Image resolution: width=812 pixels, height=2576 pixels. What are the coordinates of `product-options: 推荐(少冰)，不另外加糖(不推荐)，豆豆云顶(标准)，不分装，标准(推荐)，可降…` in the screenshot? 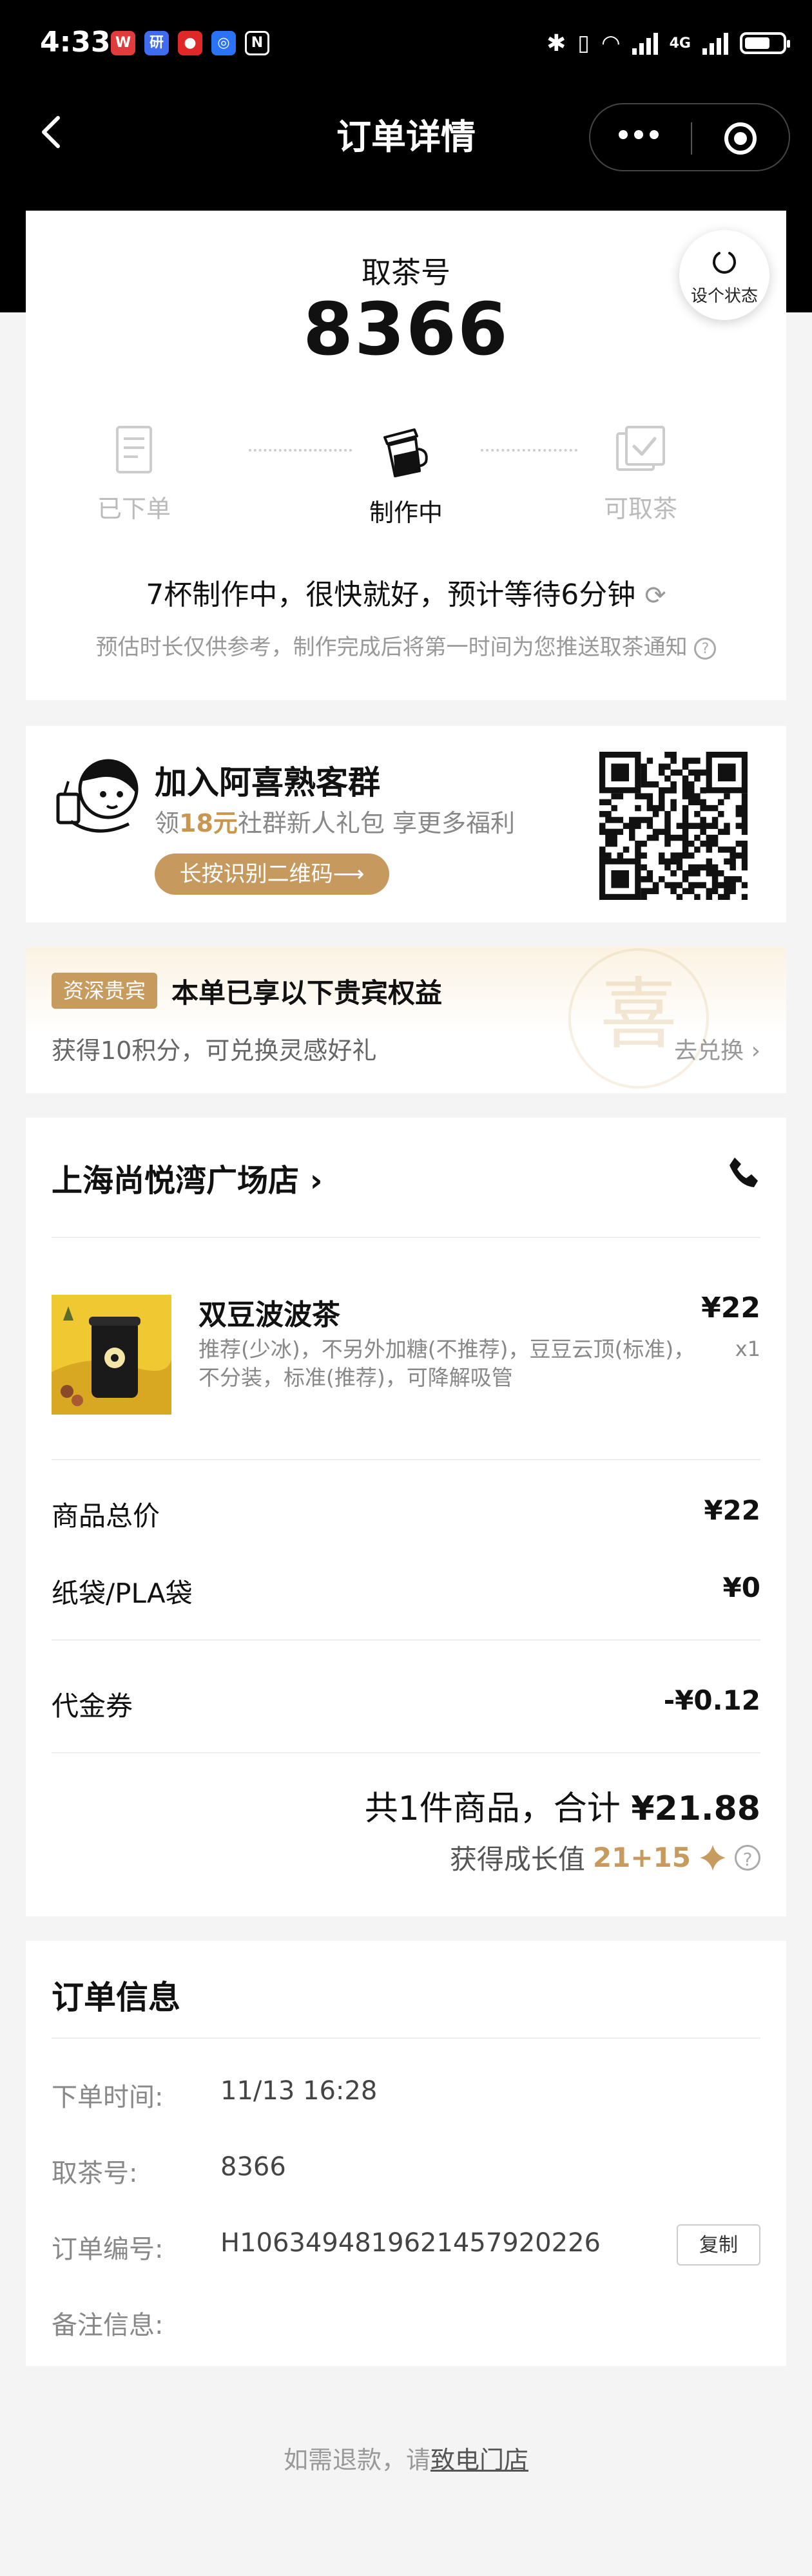 It's located at (446, 1363).